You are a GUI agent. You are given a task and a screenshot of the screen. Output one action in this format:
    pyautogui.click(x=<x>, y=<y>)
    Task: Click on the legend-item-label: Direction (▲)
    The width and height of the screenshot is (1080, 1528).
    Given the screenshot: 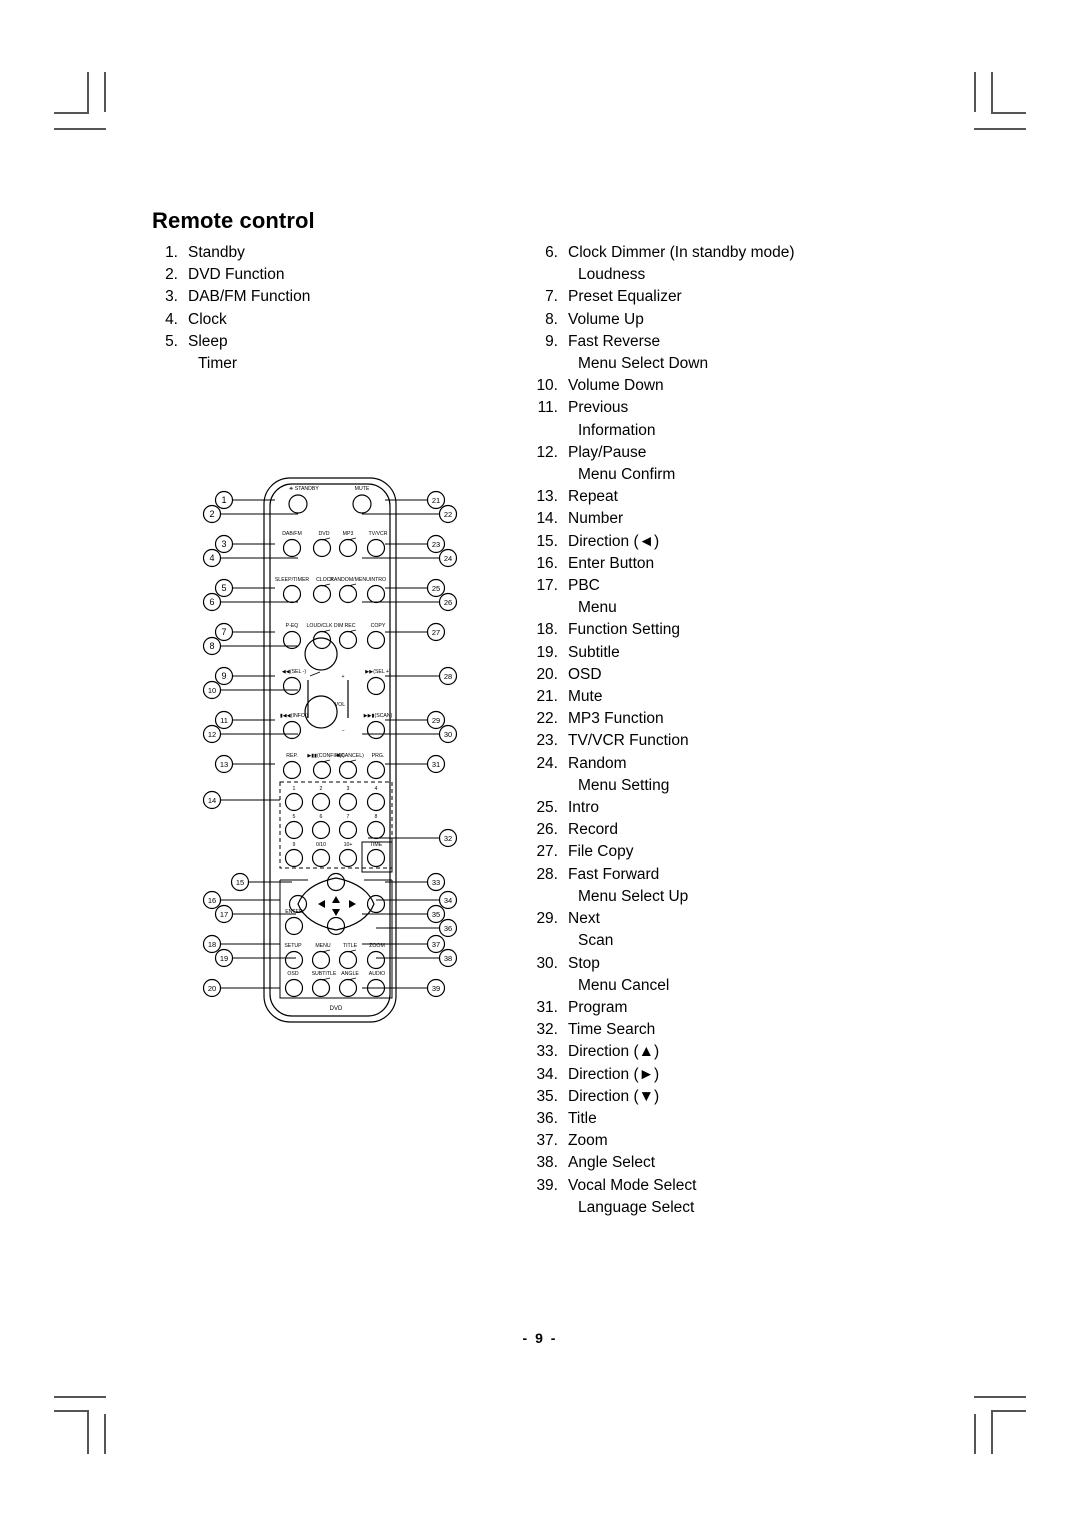 What is the action you would take?
    pyautogui.click(x=614, y=1052)
    